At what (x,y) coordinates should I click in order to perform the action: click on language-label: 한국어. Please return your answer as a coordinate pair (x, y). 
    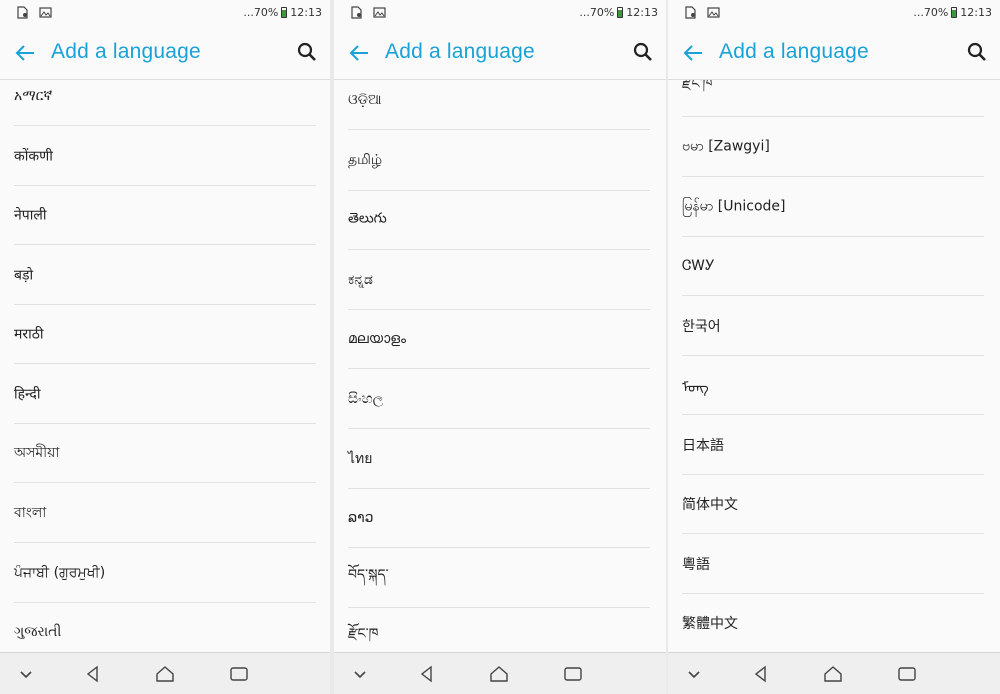
    Looking at the image, I should click on (701, 326).